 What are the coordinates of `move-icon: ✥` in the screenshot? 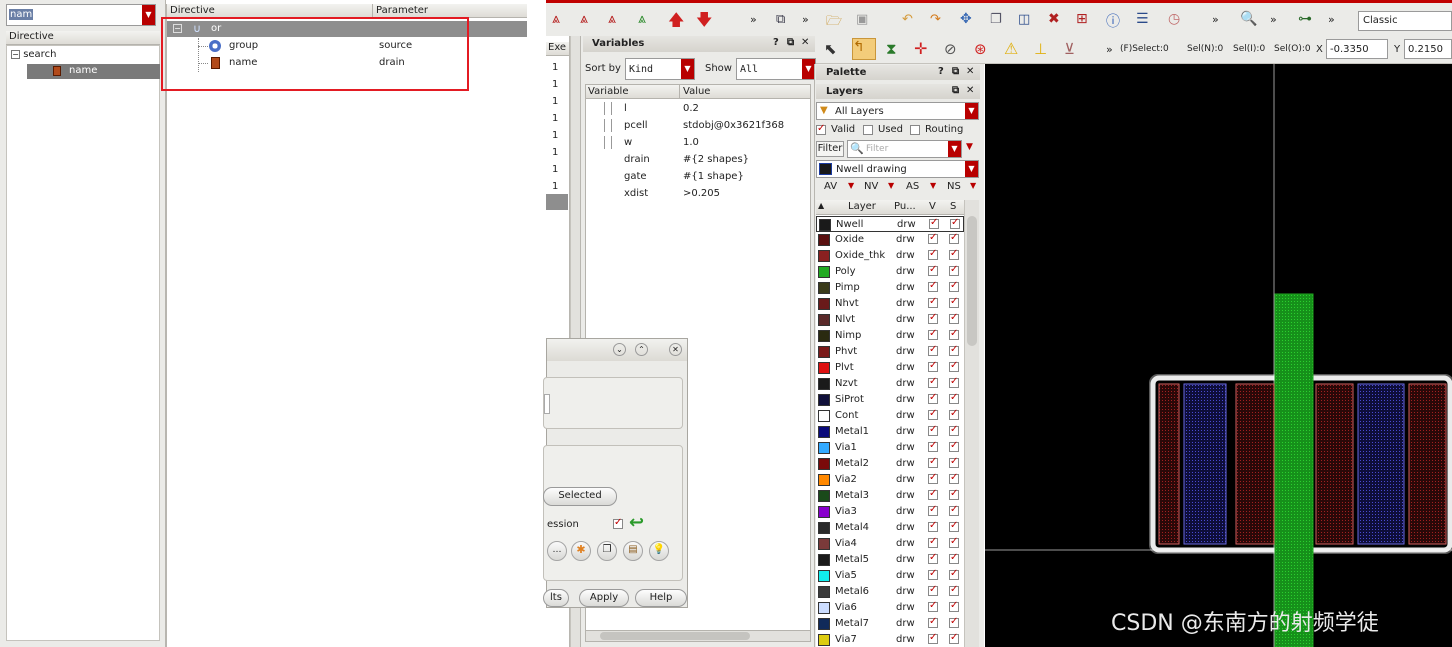 It's located at (969, 20).